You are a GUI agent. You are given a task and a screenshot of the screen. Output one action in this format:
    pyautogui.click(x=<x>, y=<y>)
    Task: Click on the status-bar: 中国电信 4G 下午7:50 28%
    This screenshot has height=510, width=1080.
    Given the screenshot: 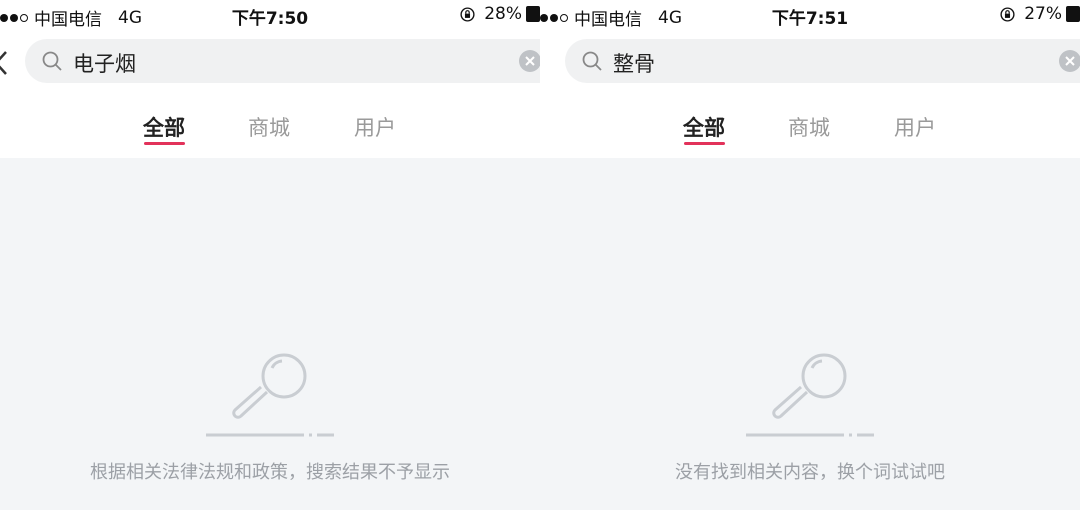 What is the action you would take?
    pyautogui.click(x=270, y=15)
    